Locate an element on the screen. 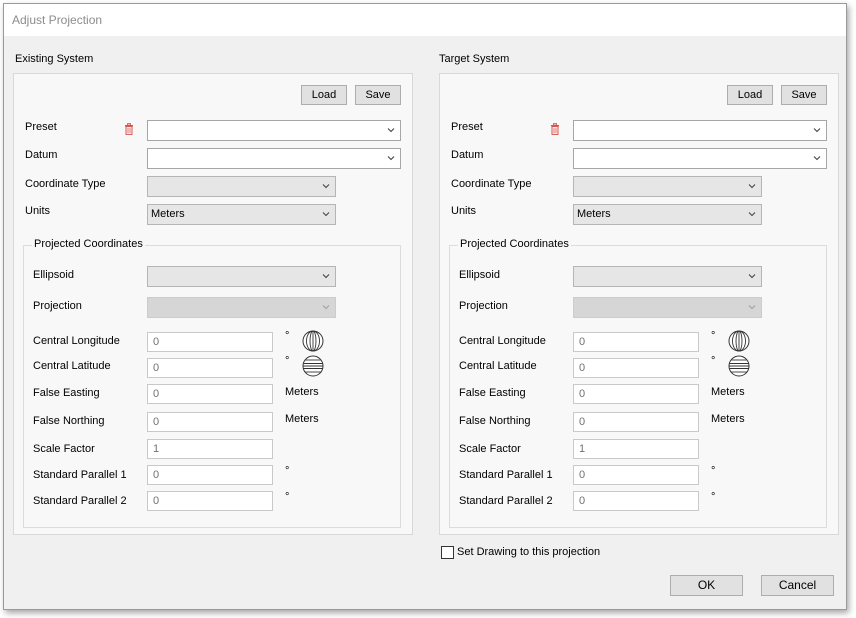 Image resolution: width=856 pixels, height=618 pixels. target-system-label: Target System is located at coordinates (474, 59).